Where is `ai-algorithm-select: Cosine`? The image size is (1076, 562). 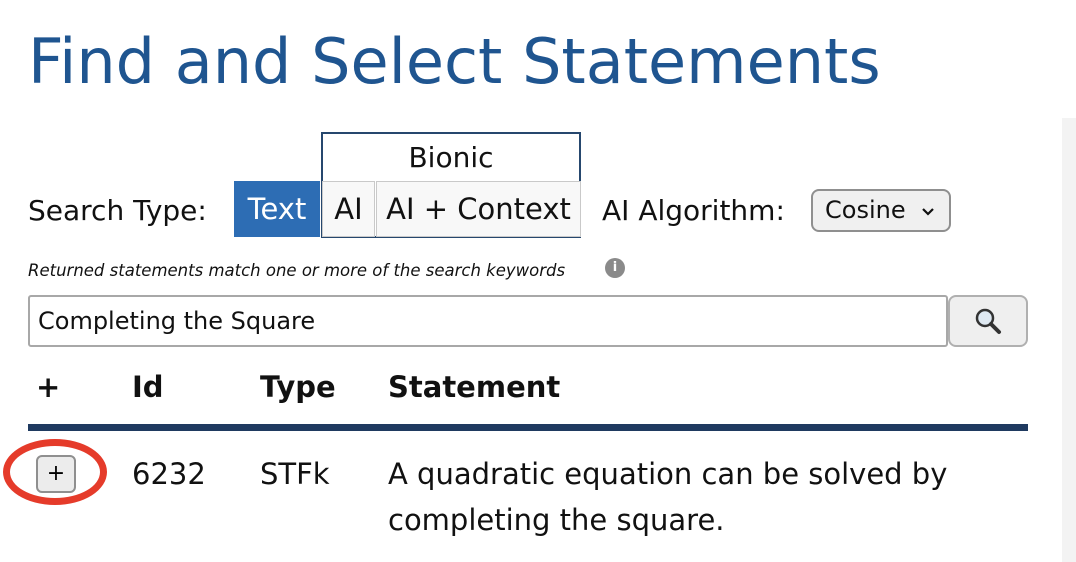
ai-algorithm-select: Cosine is located at coordinates (881, 210).